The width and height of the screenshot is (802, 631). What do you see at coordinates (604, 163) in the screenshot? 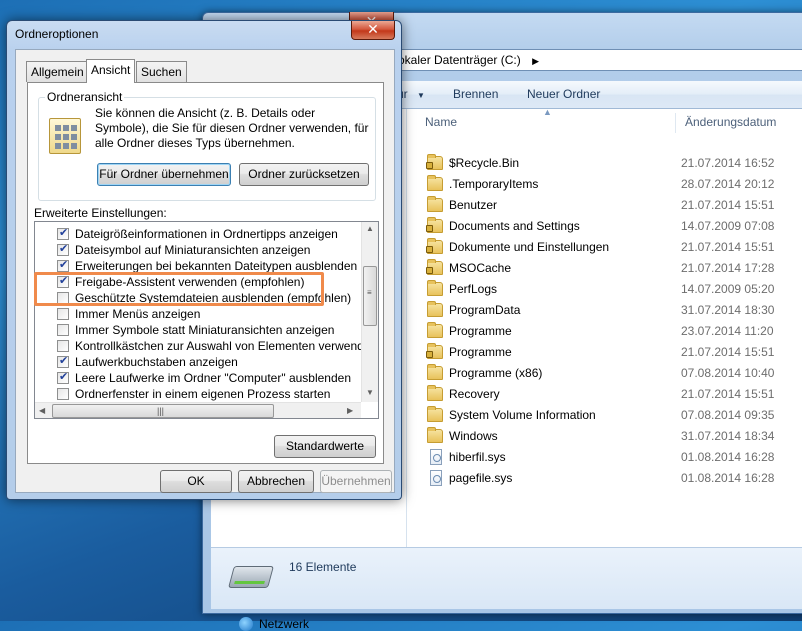
I see `file-row: $Recycle.Bin 21.07.2014 16:52` at bounding box center [604, 163].